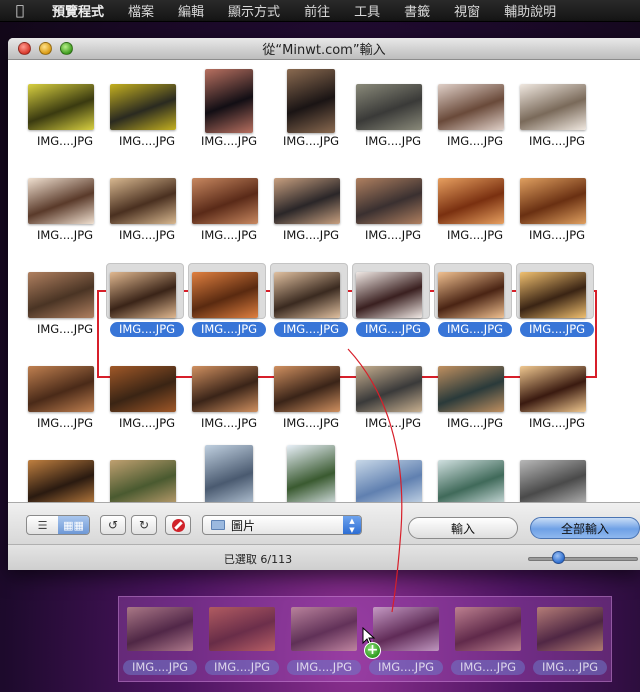 This screenshot has width=640, height=692. I want to click on menu-go: 前往, so click(317, 10).